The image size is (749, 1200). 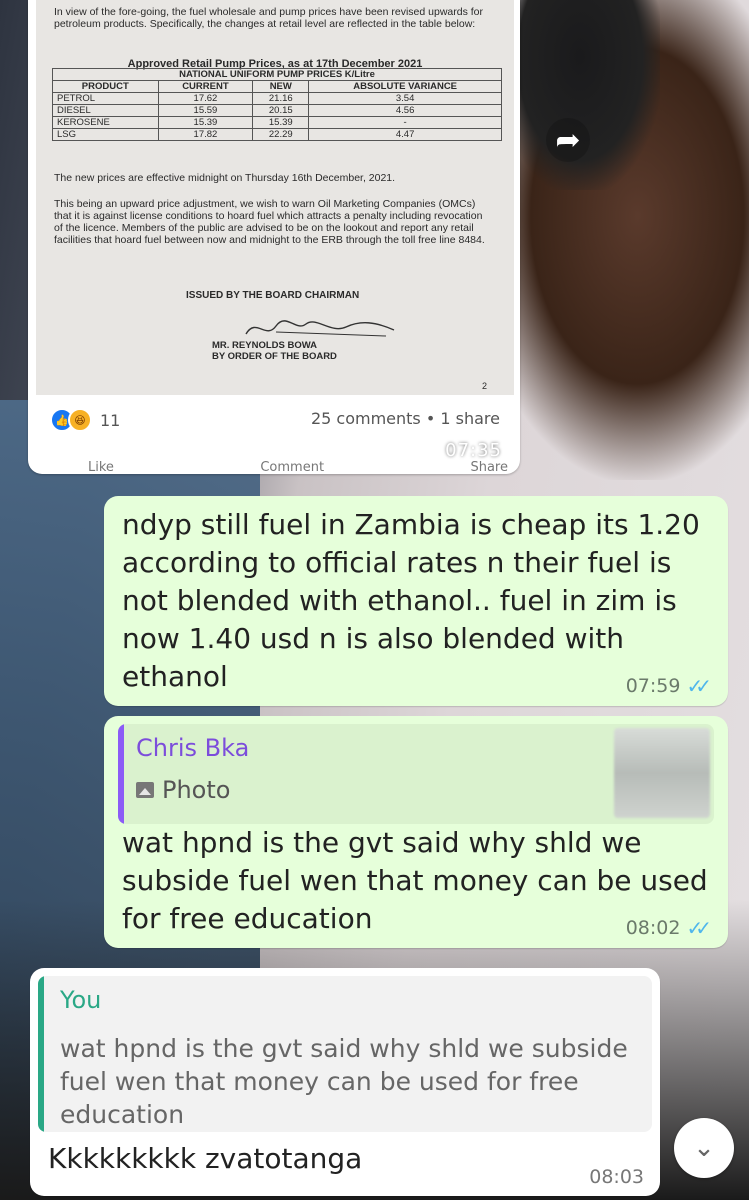 What do you see at coordinates (416, 774) in the screenshot?
I see `quoted-message: Chris Bka Photo` at bounding box center [416, 774].